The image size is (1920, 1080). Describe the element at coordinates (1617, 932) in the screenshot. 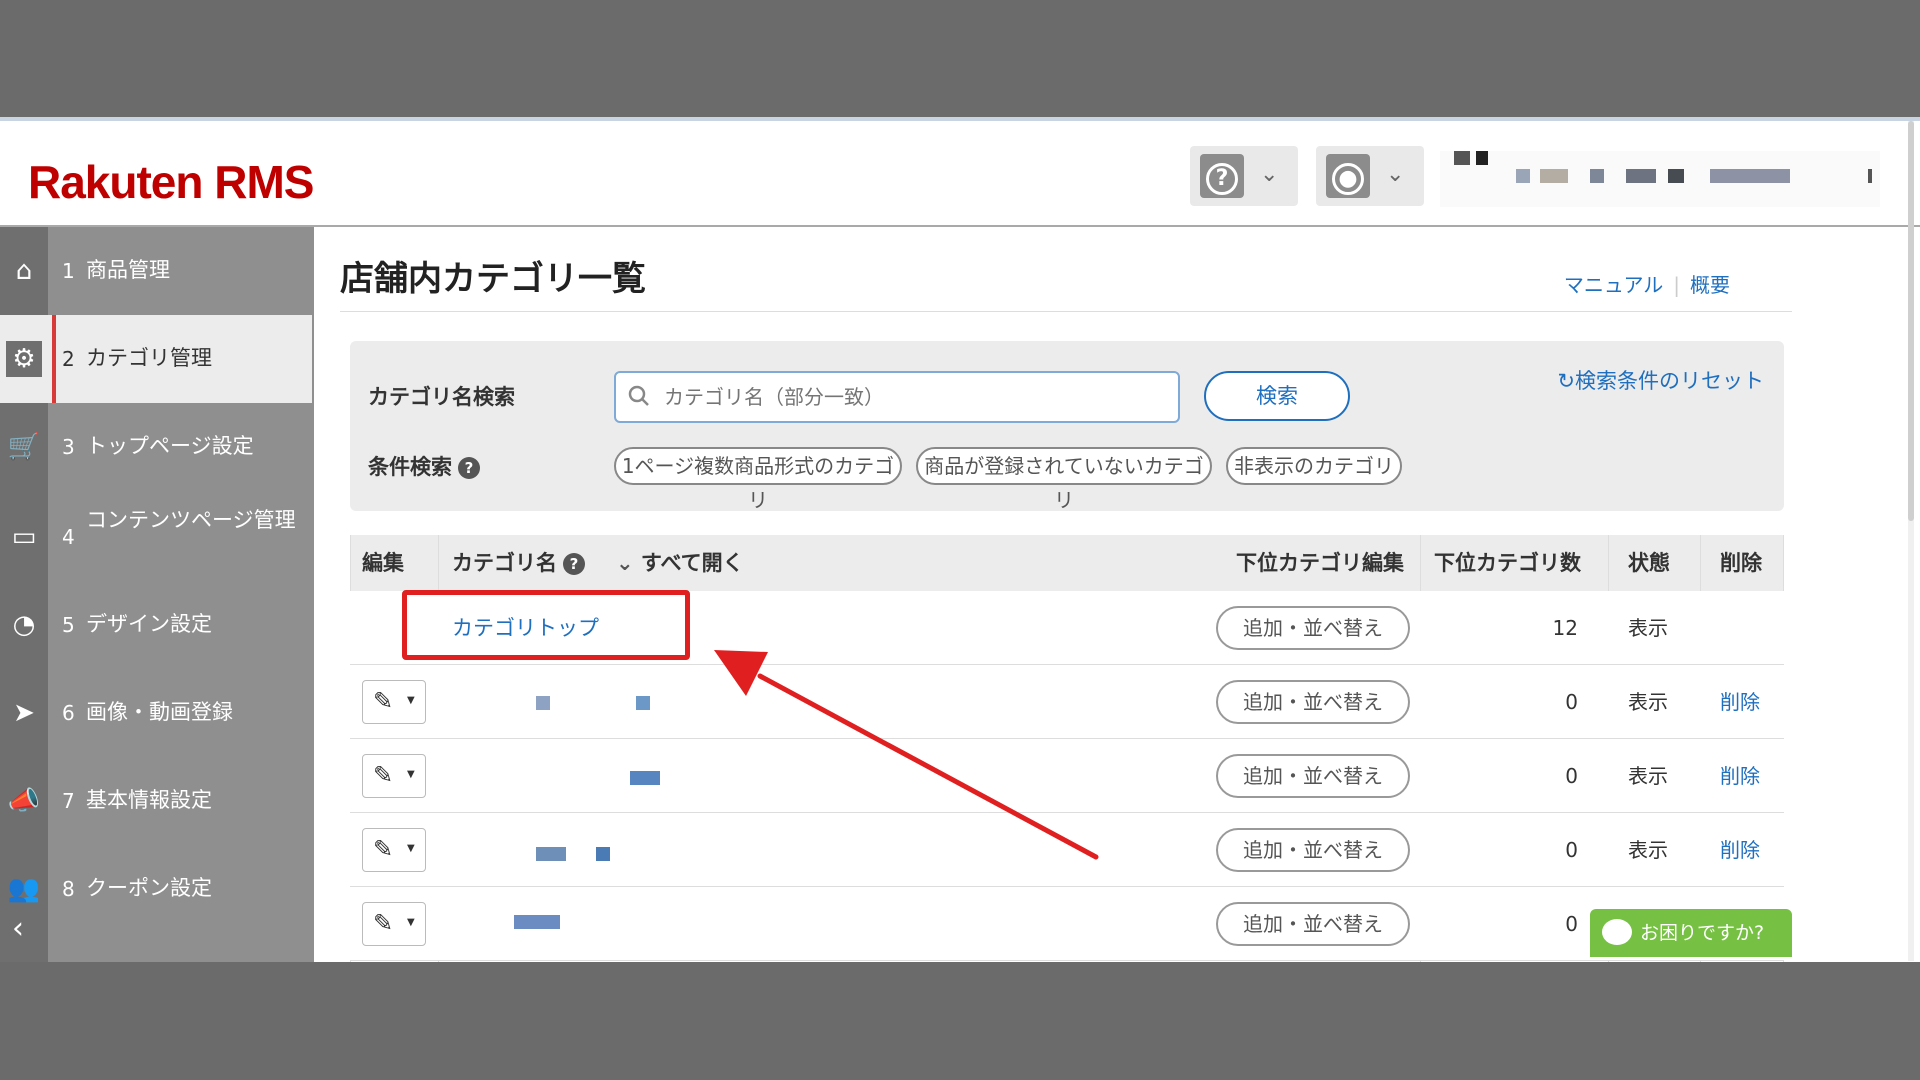

I see `speech-bubble-icon` at that location.